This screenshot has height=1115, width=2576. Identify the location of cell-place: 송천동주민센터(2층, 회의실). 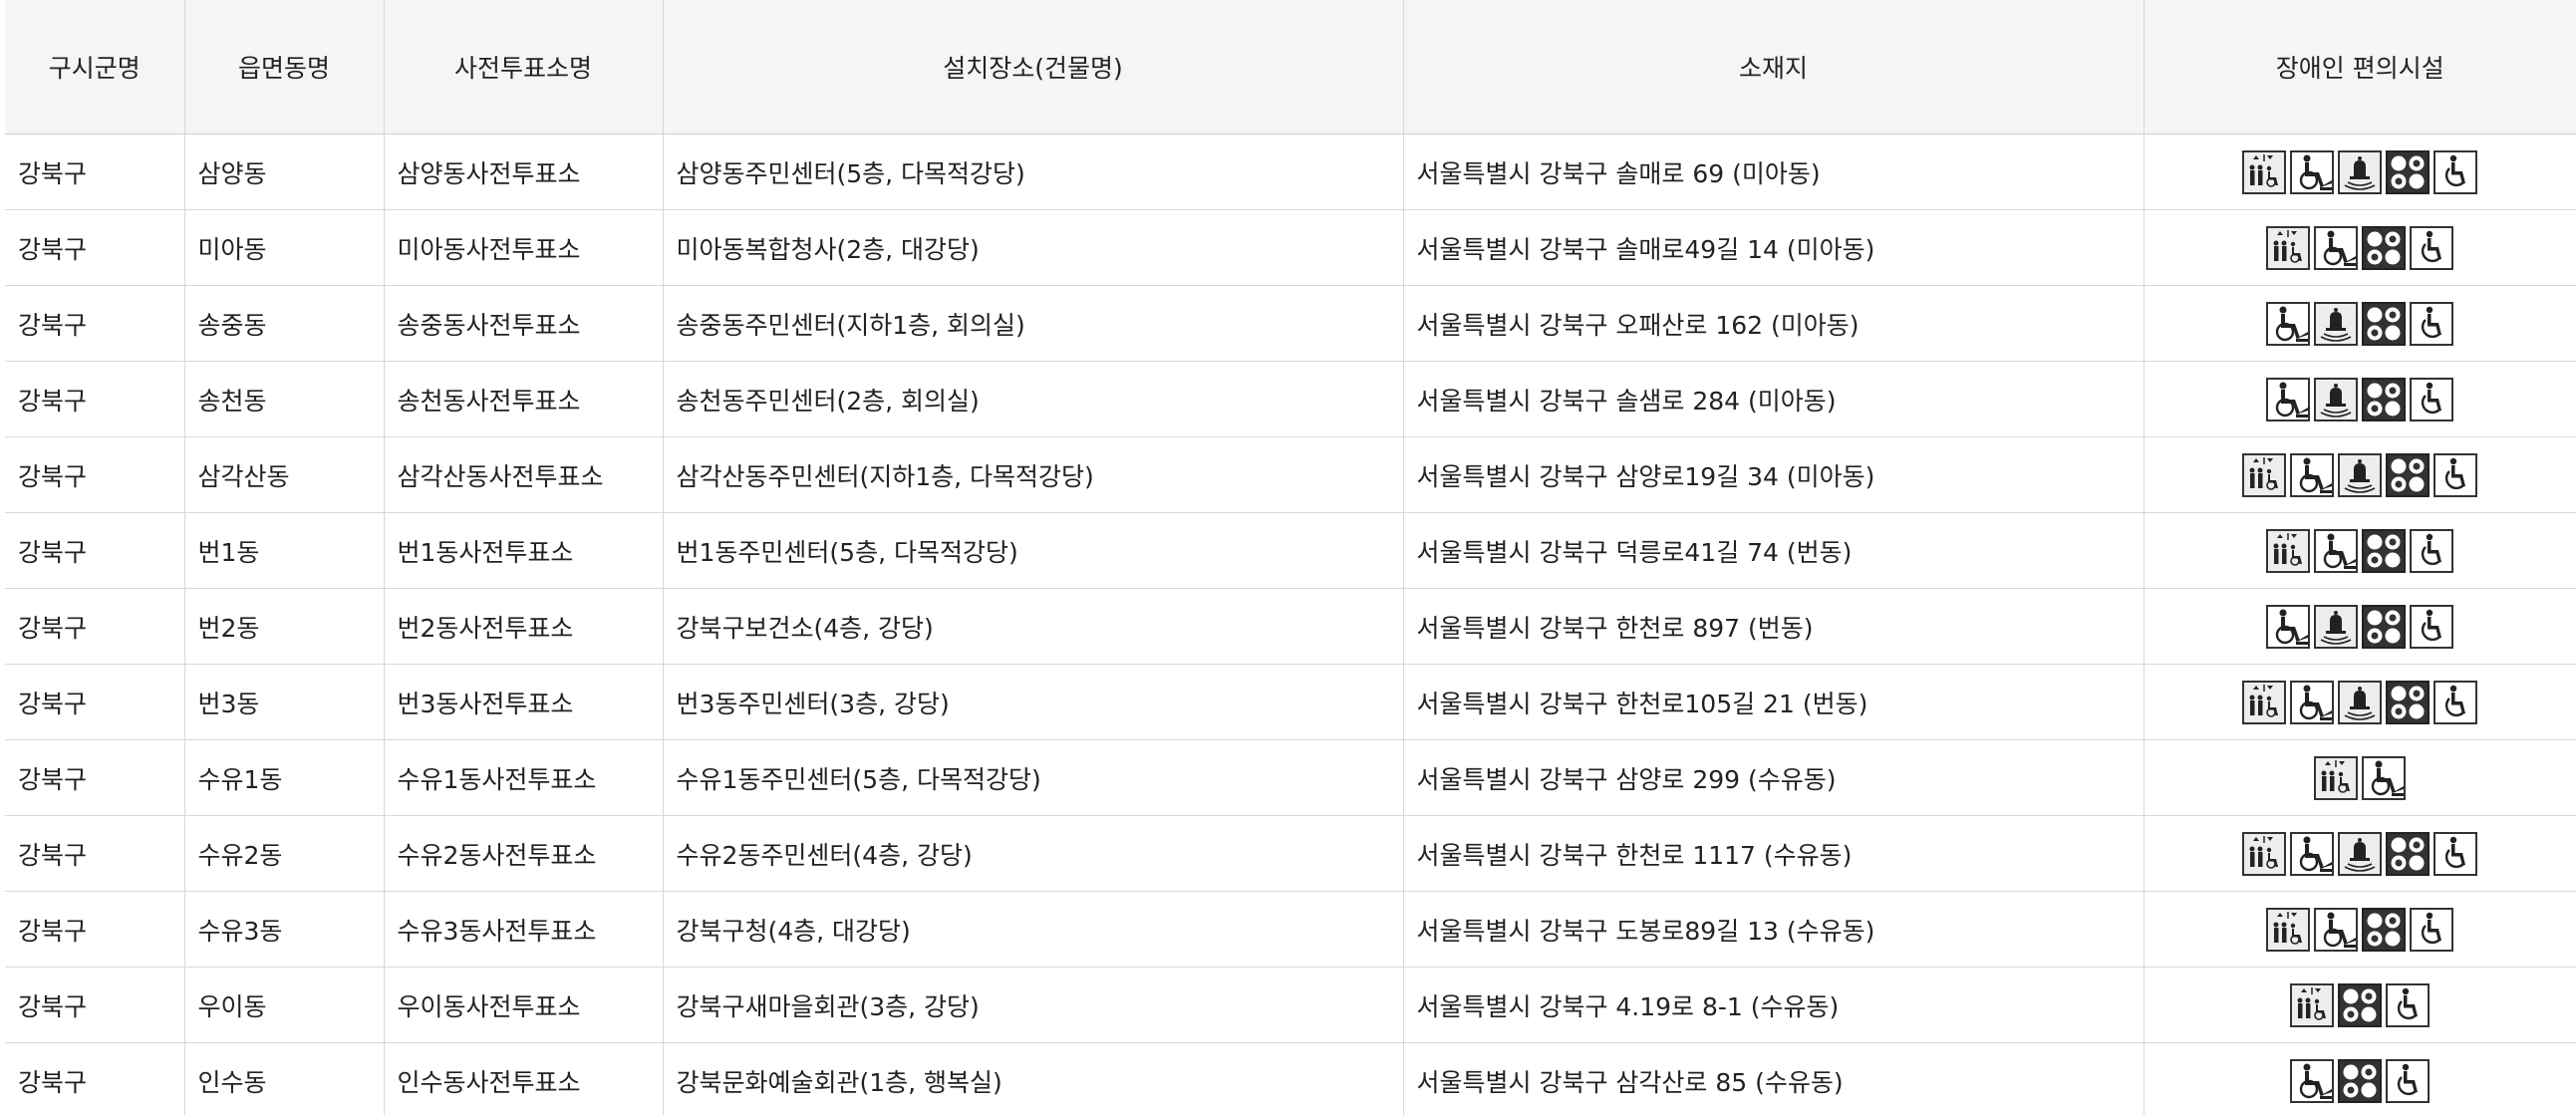
(1033, 399).